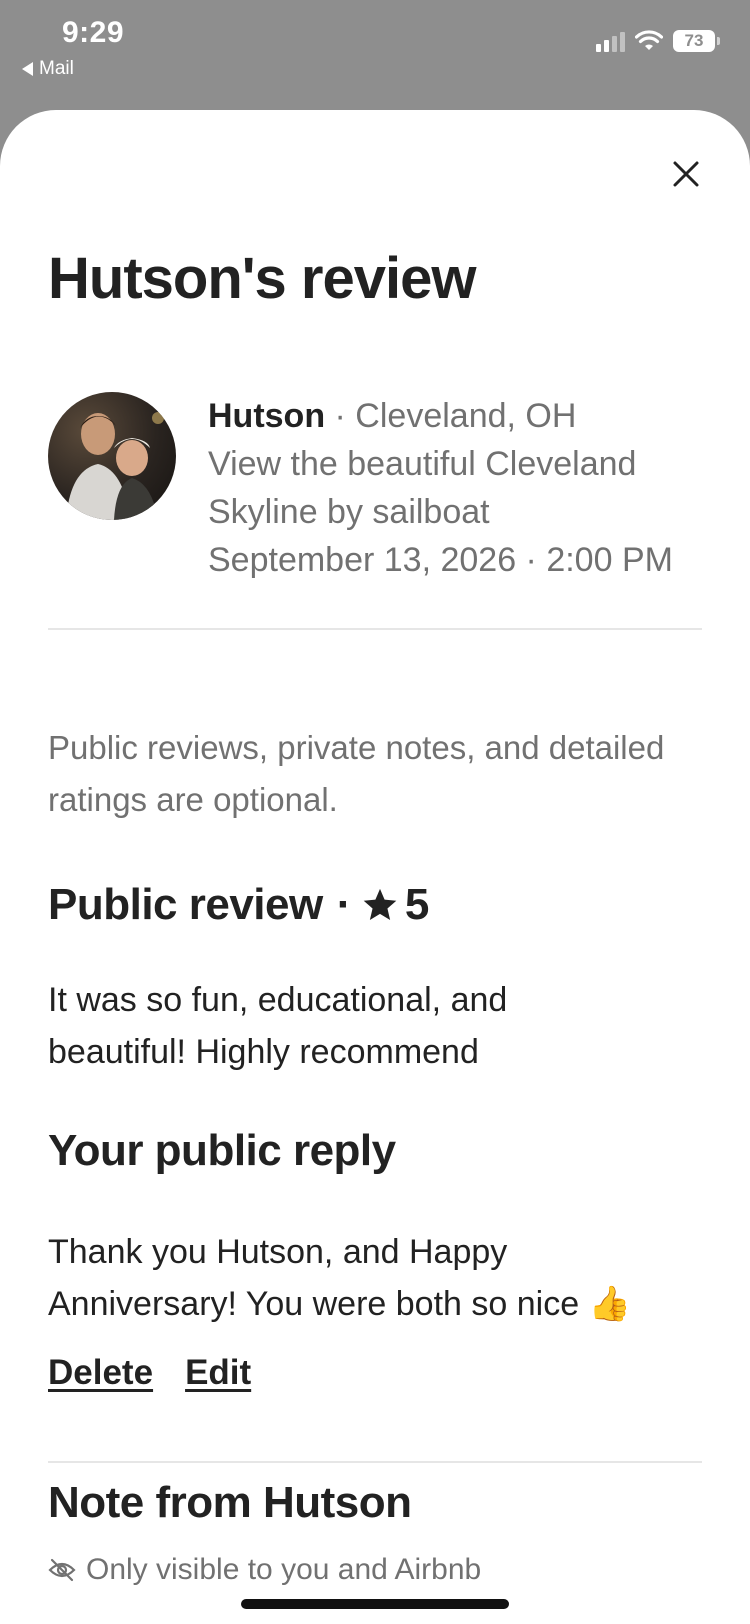 Image resolution: width=750 pixels, height=1624 pixels. What do you see at coordinates (649, 40) in the screenshot?
I see `wifi-icon` at bounding box center [649, 40].